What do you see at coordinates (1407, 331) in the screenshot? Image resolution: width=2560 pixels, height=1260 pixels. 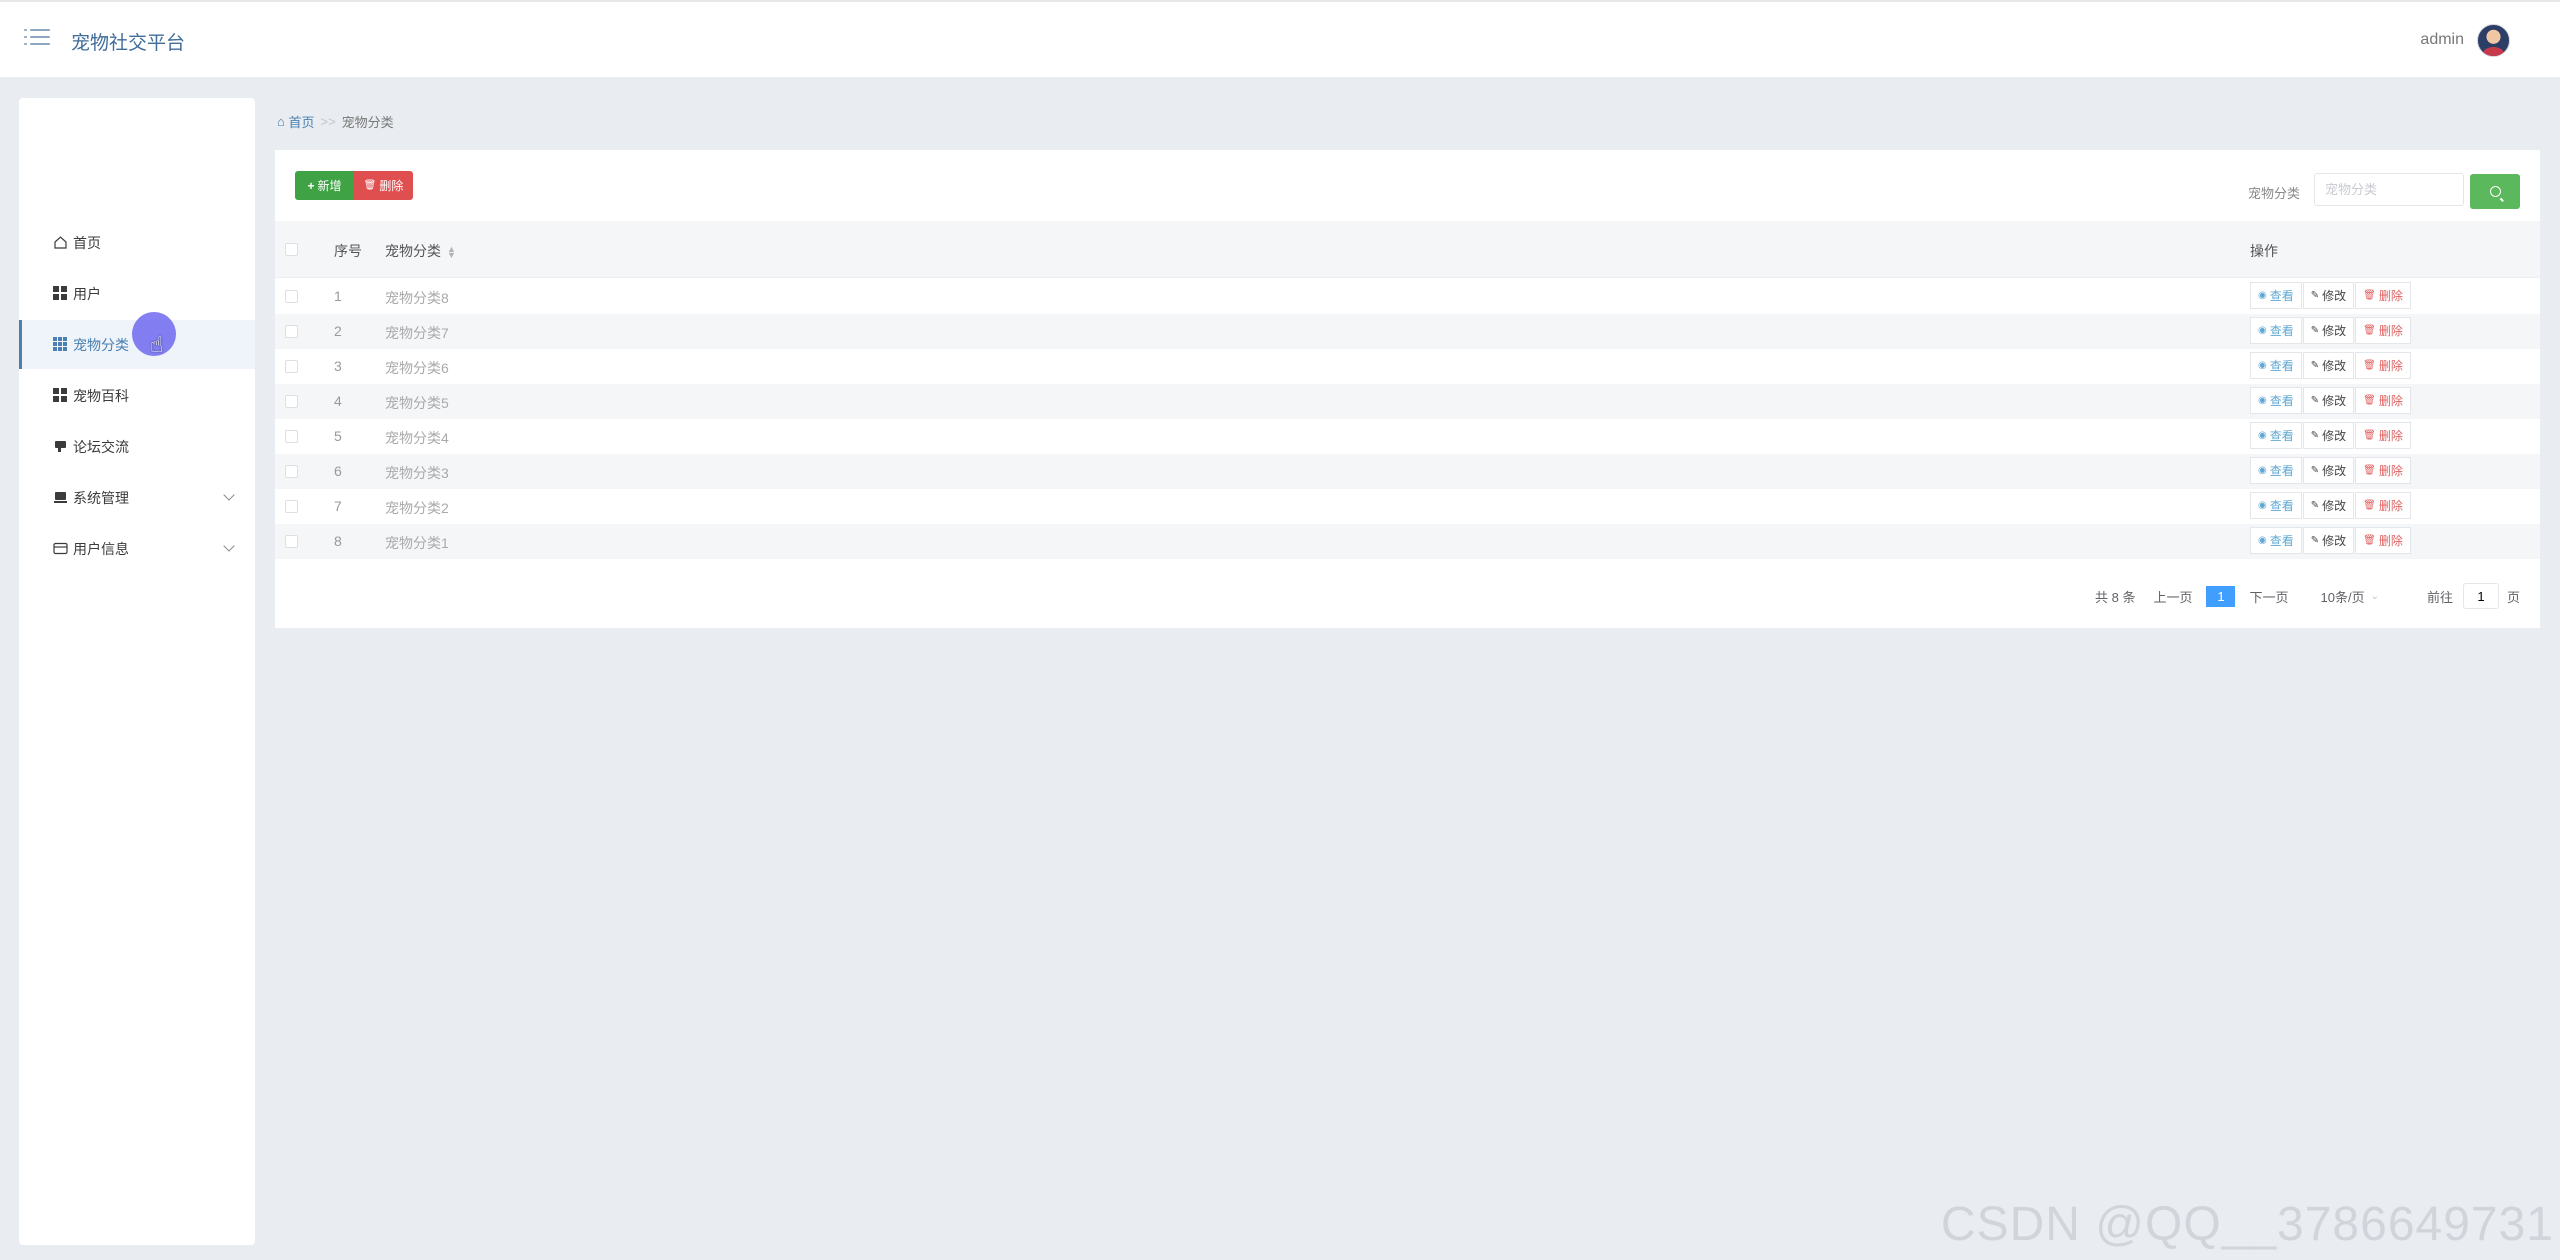 I see `table-row: 2 宠物分类7 ◉ 查看 ✎ 修改 🗑 删除` at bounding box center [1407, 331].